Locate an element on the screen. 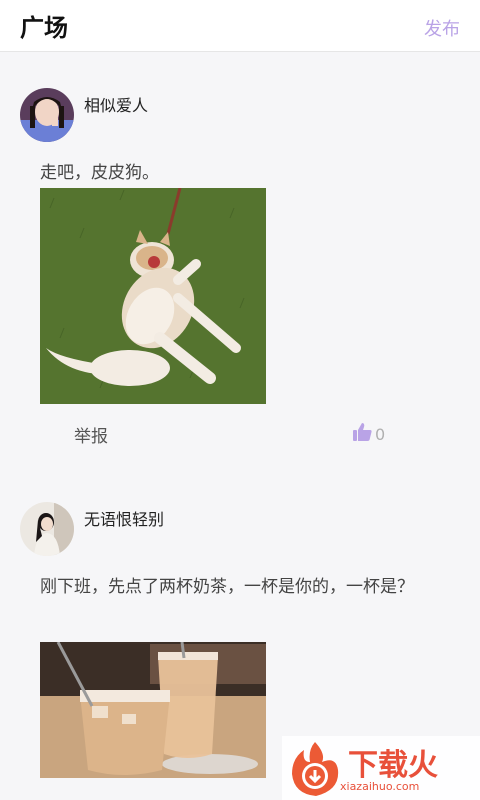 The image size is (480, 800). post-image-milk-tea is located at coordinates (153, 710).